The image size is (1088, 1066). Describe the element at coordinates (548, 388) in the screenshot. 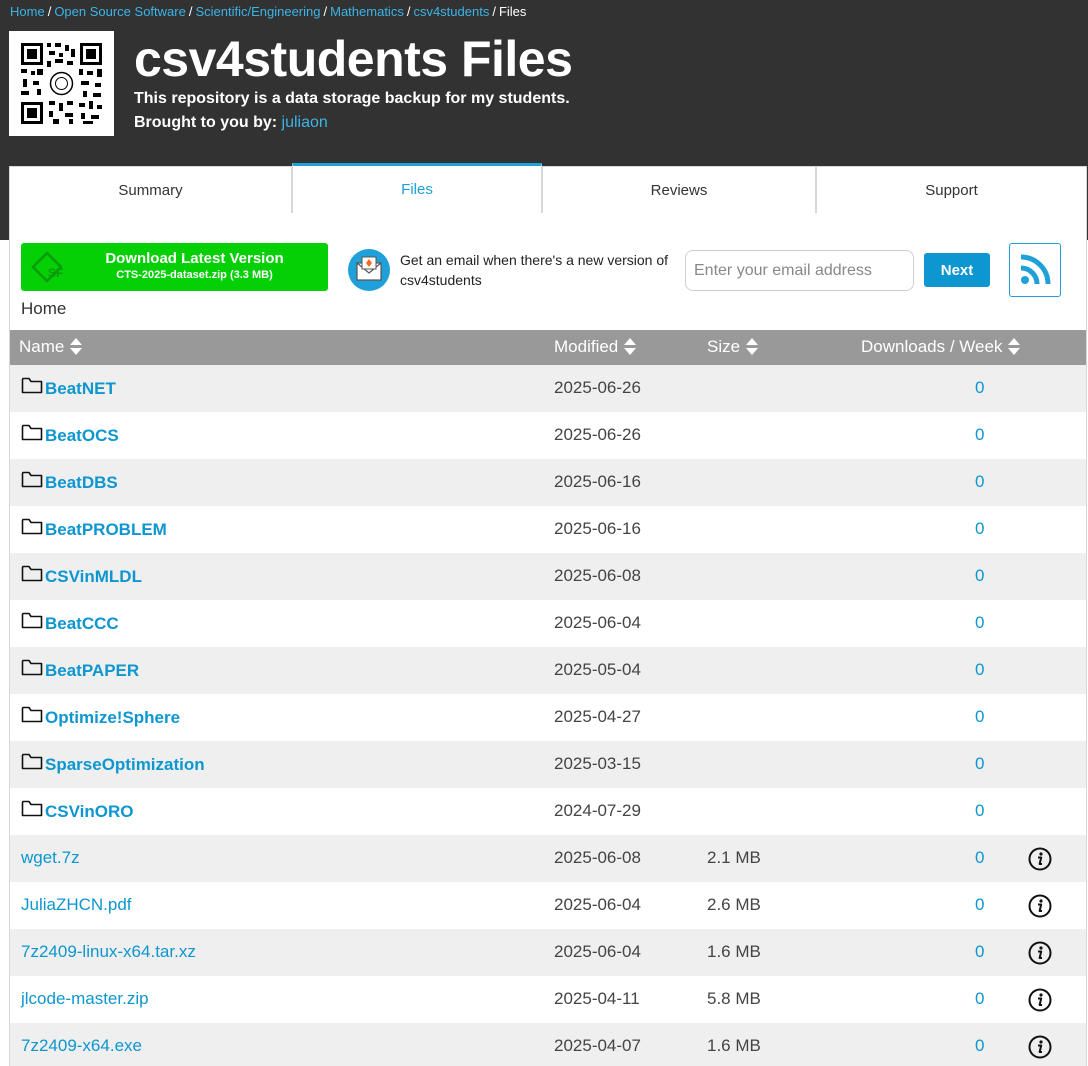

I see `table-row: BeatNET 2025-06-26 0` at that location.